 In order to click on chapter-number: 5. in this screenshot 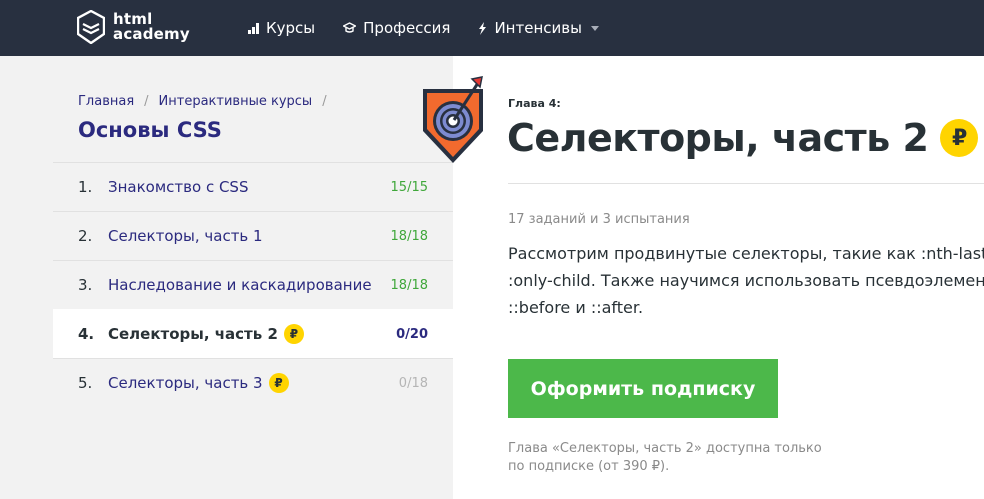, I will do `click(85, 383)`.